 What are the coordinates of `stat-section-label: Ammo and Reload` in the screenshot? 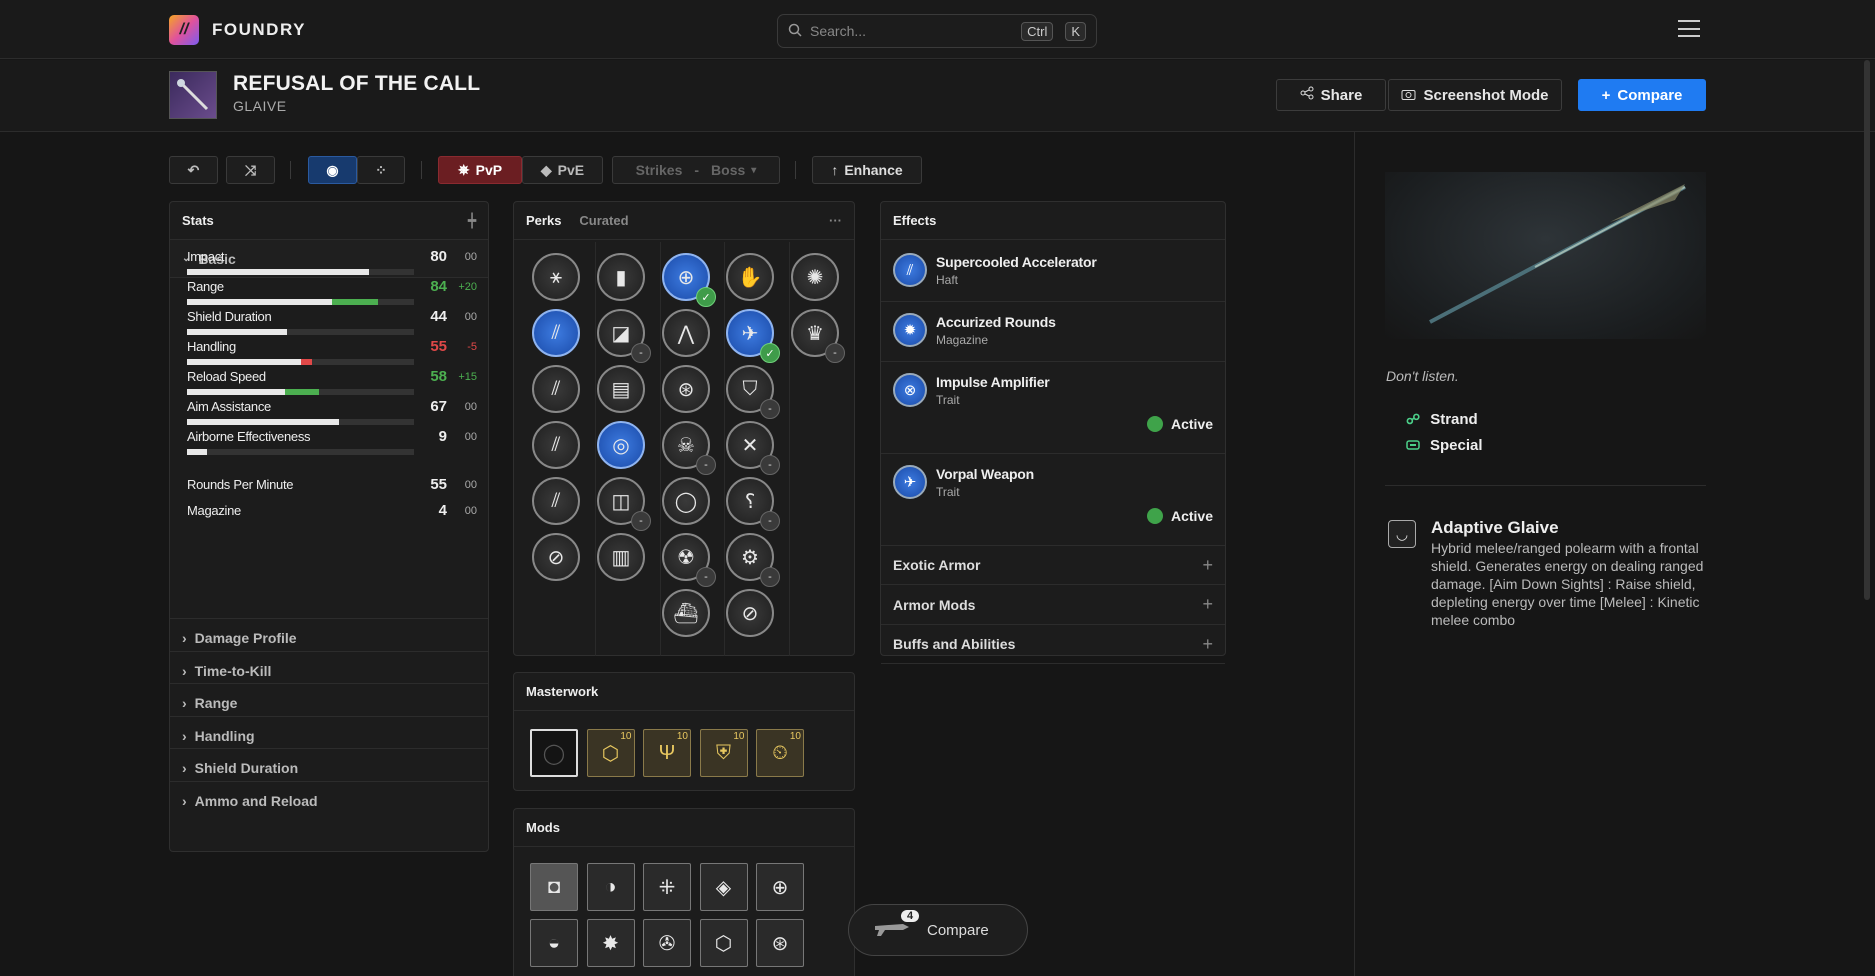 It's located at (256, 801).